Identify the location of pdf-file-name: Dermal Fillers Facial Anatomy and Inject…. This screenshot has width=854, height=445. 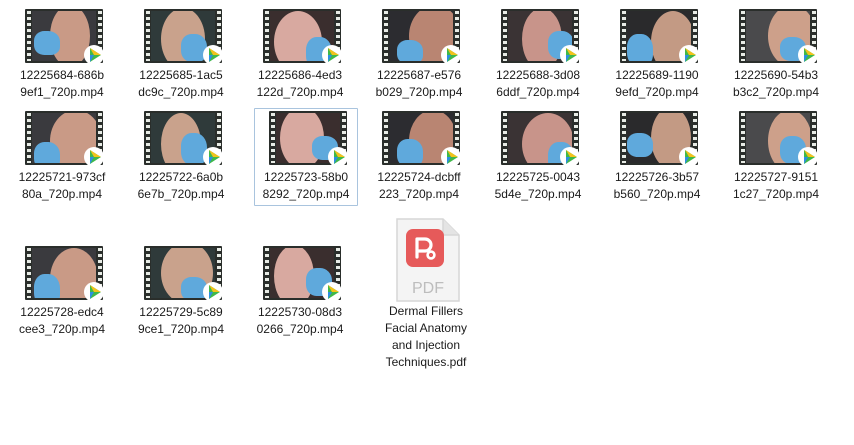
(426, 336).